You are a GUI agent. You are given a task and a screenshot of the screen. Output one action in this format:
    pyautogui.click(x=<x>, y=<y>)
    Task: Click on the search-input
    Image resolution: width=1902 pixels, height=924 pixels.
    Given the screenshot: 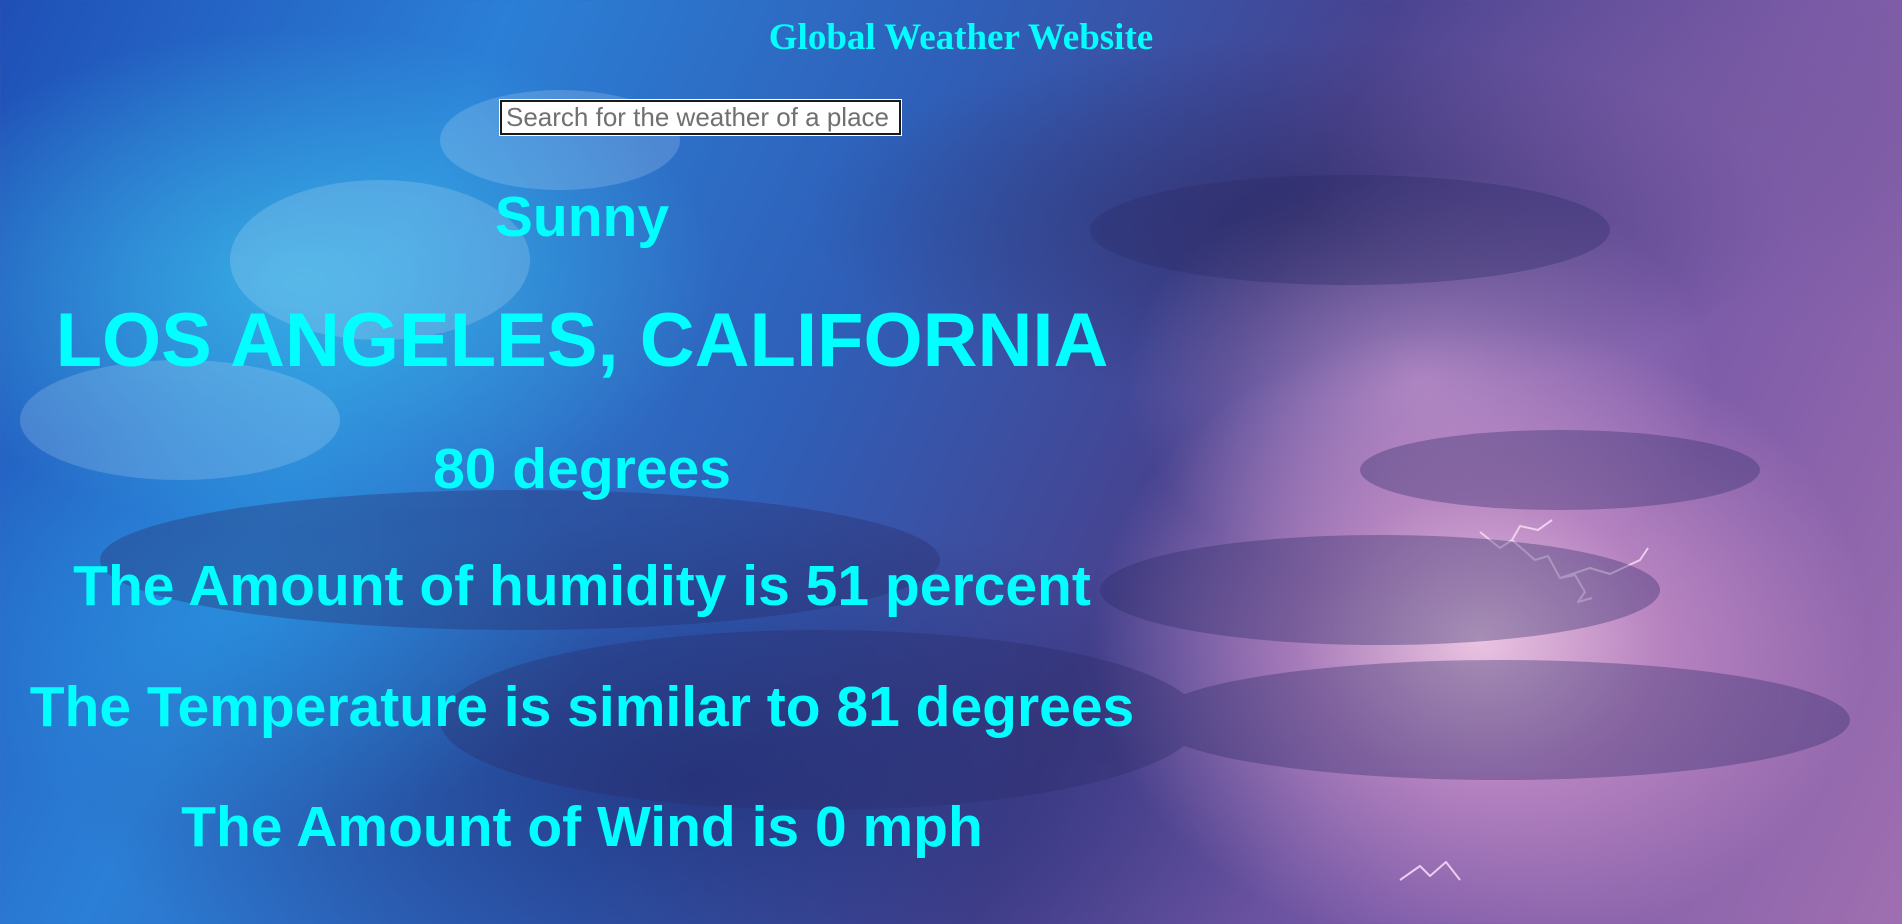 What is the action you would take?
    pyautogui.click(x=700, y=117)
    